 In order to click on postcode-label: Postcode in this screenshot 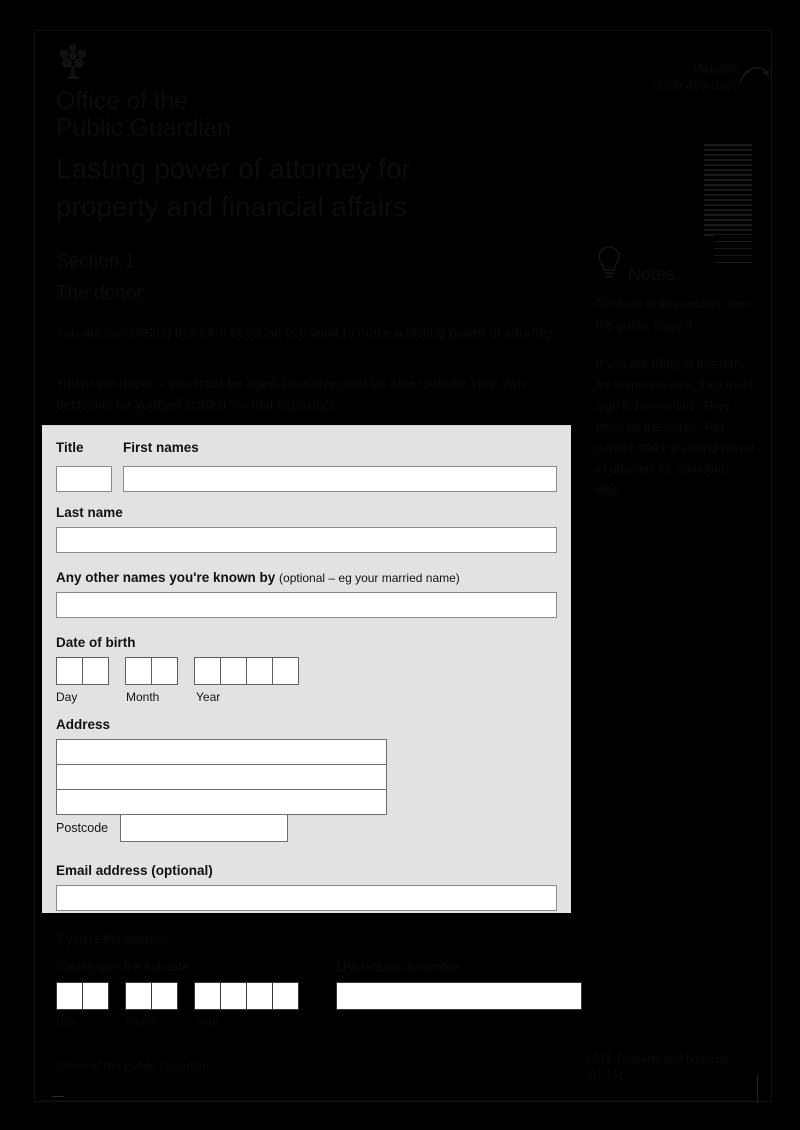, I will do `click(82, 828)`.